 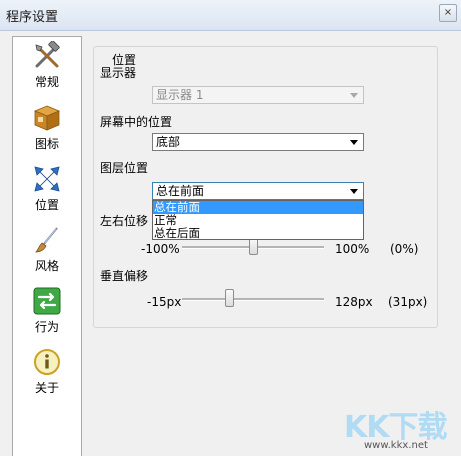 What do you see at coordinates (180, 95) in the screenshot?
I see `display-select-value: 显示器 1` at bounding box center [180, 95].